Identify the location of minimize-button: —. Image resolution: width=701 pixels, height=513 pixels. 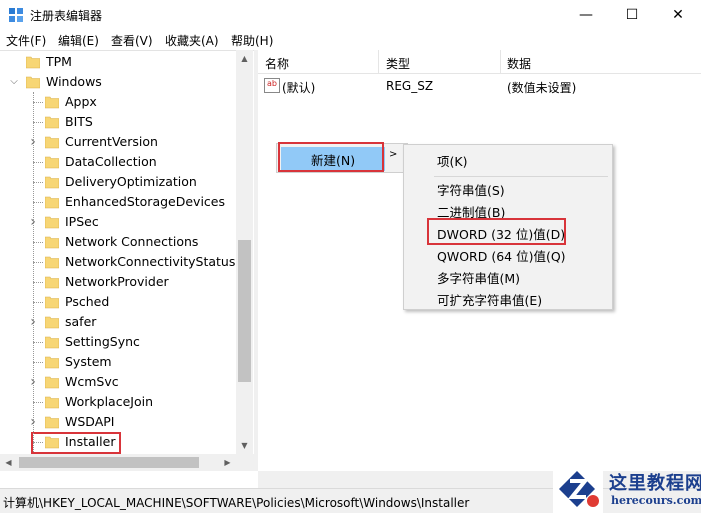
(586, 15).